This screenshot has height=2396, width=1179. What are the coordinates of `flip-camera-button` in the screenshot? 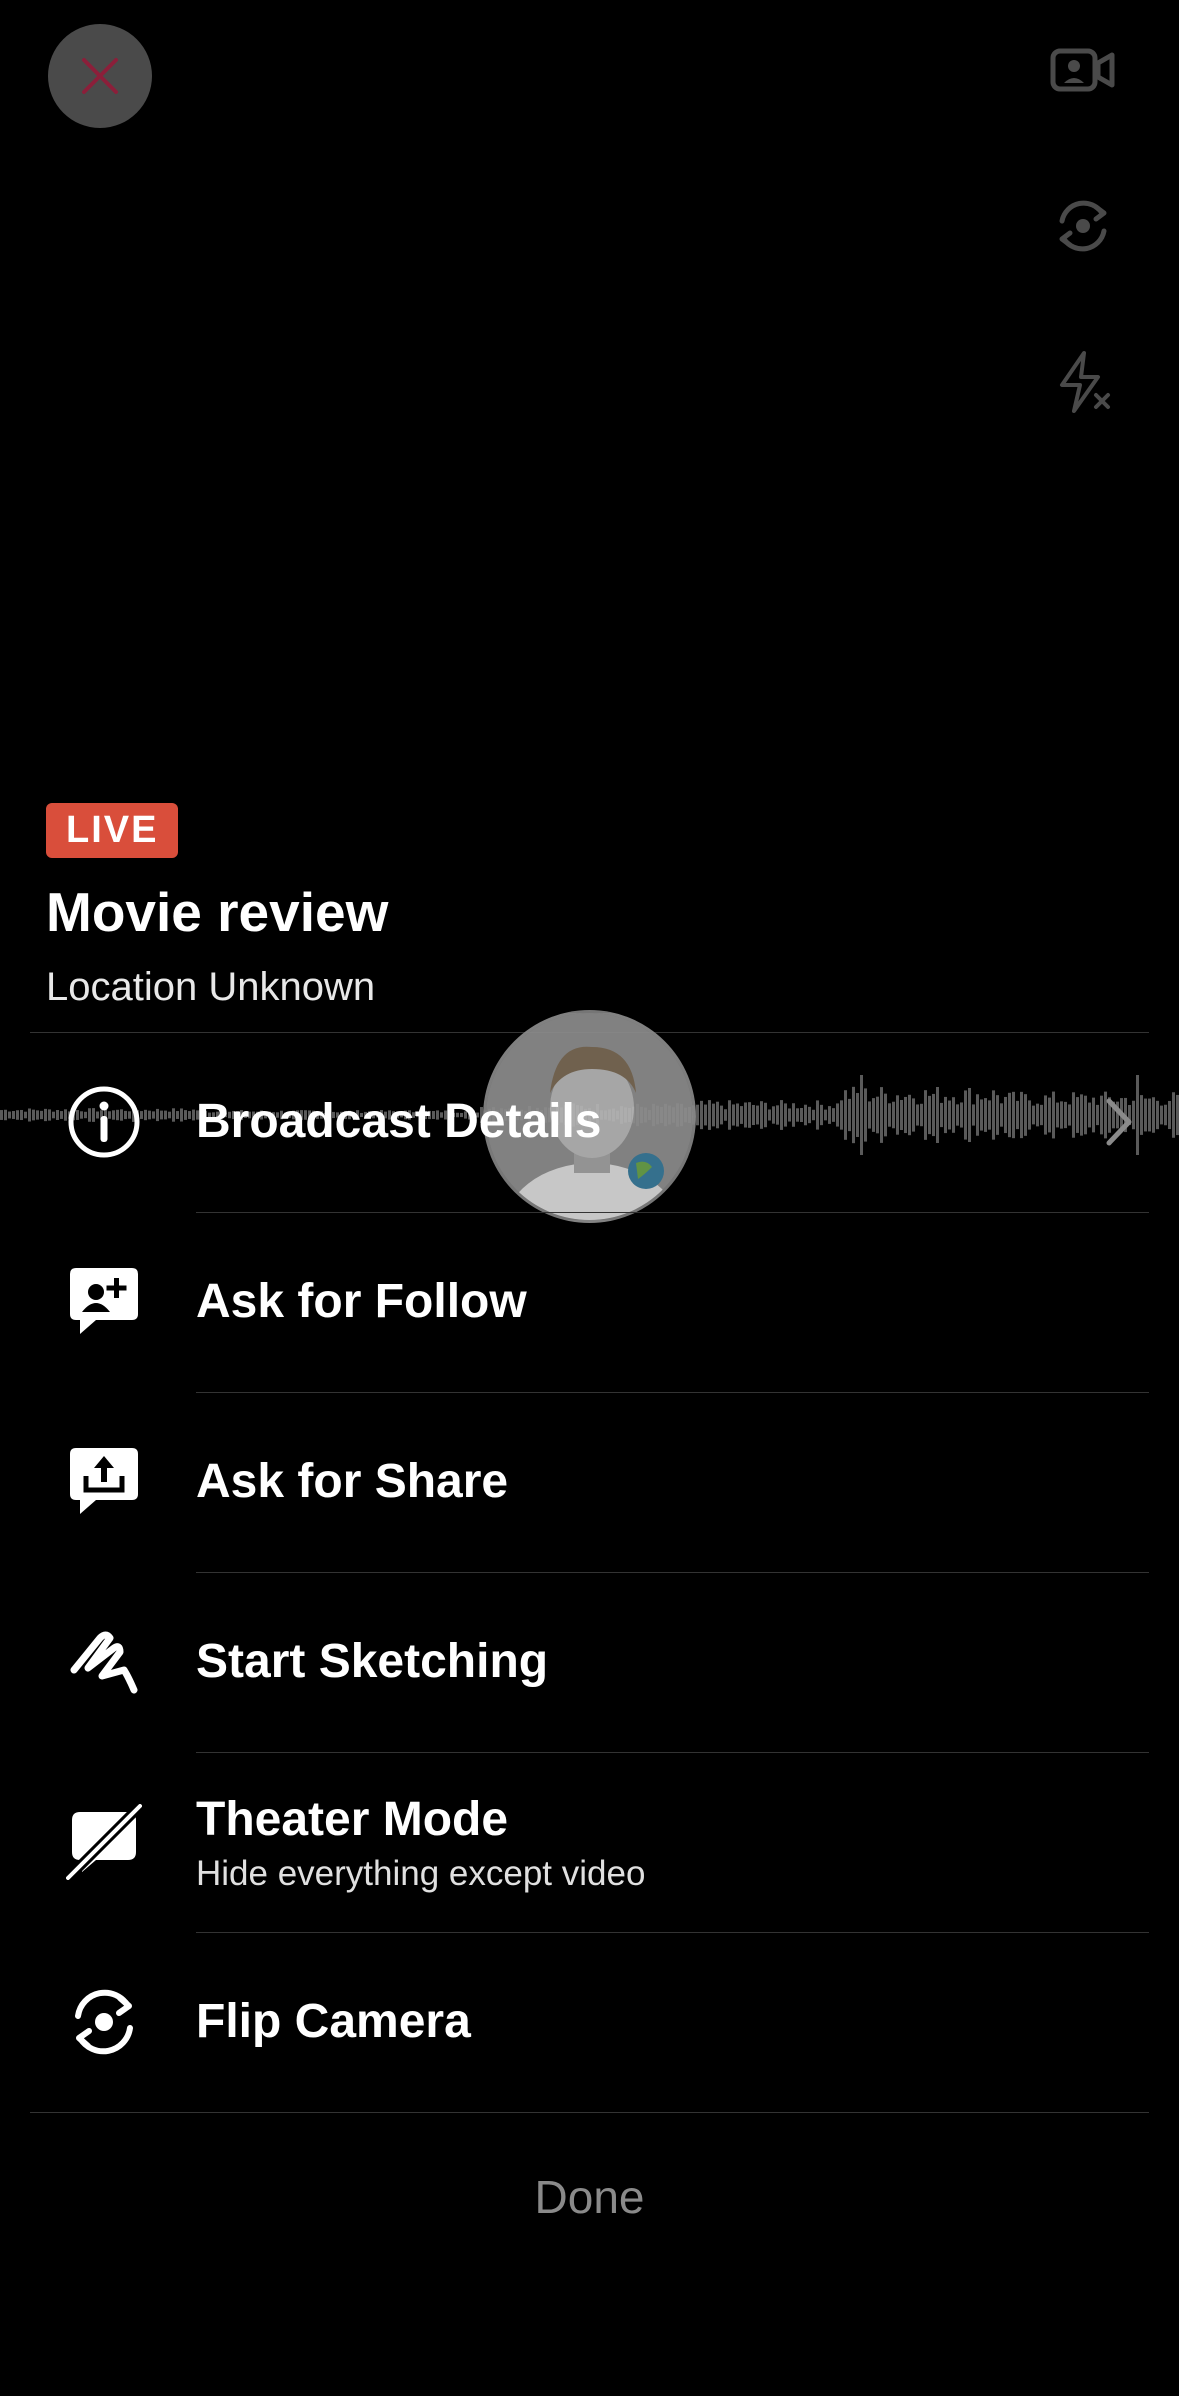 It's located at (1083, 226).